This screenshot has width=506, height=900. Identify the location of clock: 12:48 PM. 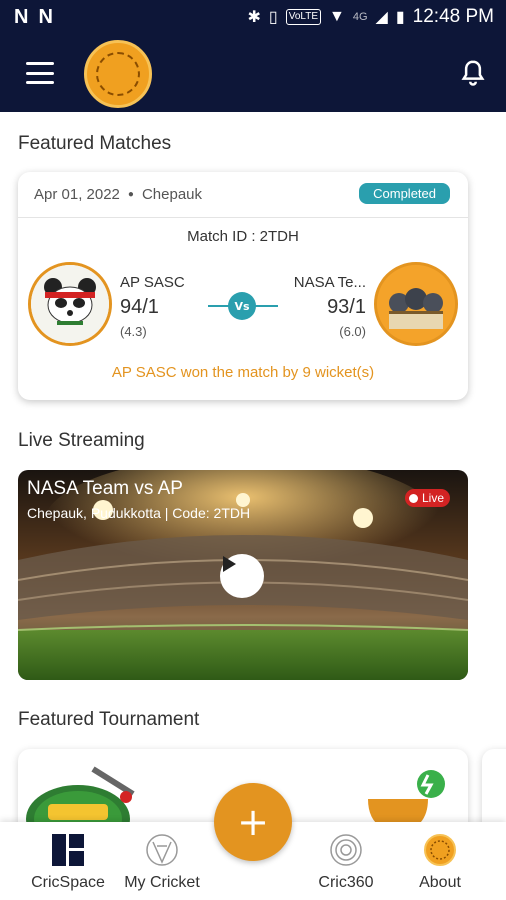
(453, 16).